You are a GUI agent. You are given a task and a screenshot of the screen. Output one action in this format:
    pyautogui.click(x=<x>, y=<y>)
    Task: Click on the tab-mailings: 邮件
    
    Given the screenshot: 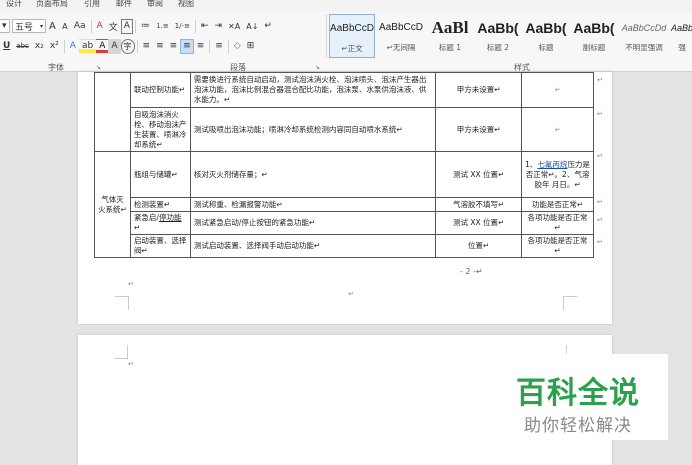 What is the action you would take?
    pyautogui.click(x=124, y=4)
    